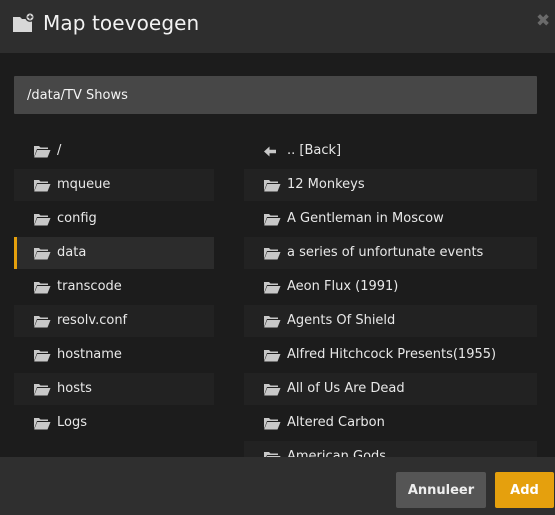  What do you see at coordinates (341, 320) in the screenshot?
I see `list-item-label: Agents Of Shield` at bounding box center [341, 320].